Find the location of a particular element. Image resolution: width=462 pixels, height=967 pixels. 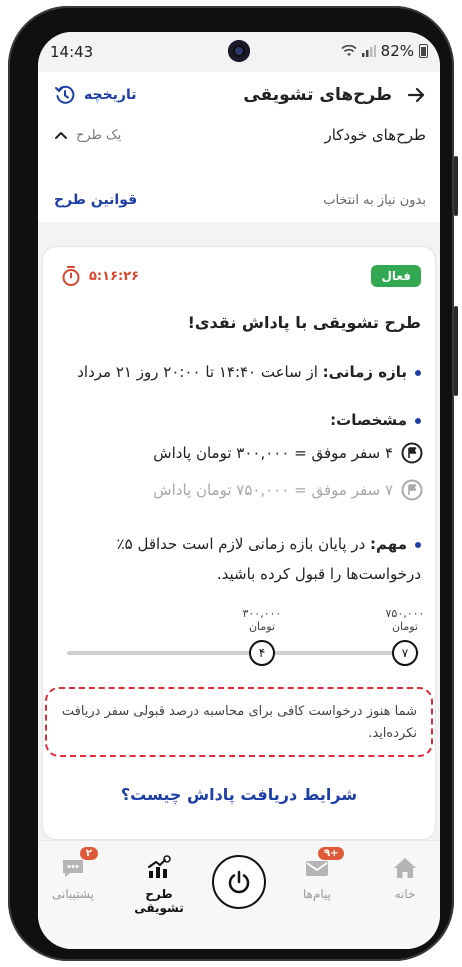

status-badge: فعال is located at coordinates (396, 276).